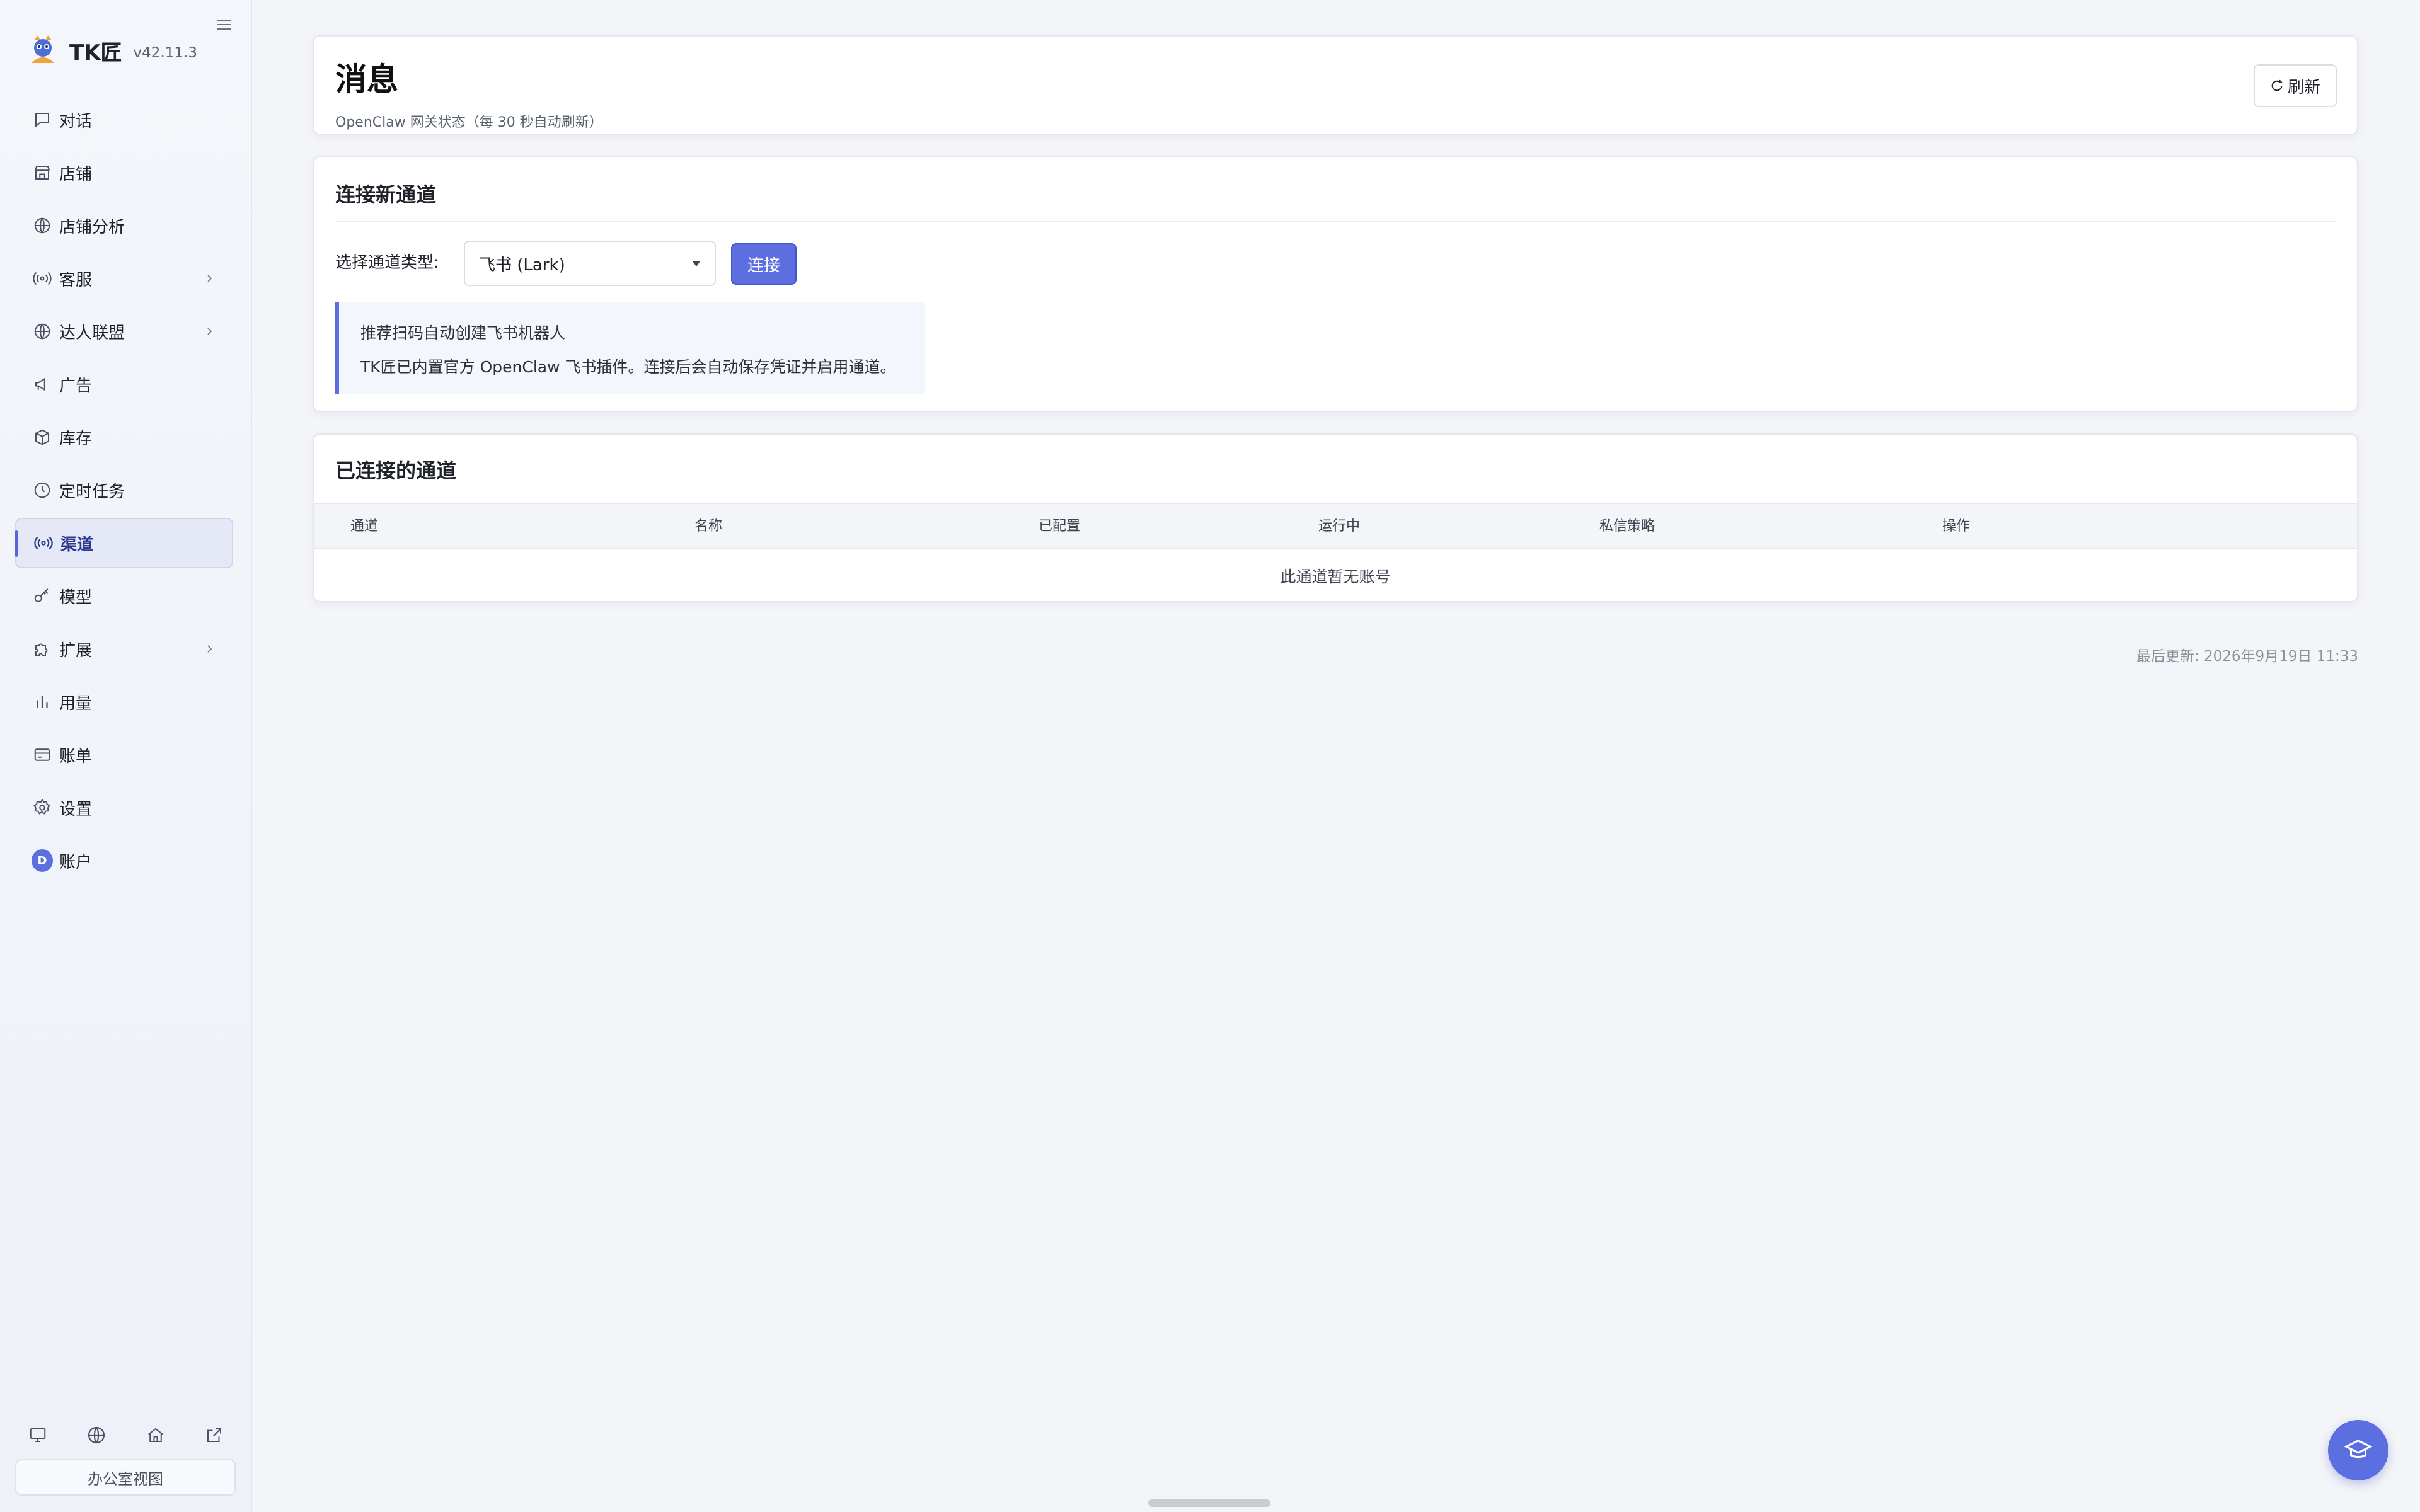 The height and width of the screenshot is (1512, 2420). What do you see at coordinates (76, 862) in the screenshot?
I see `sidebar-item-label: 账户` at bounding box center [76, 862].